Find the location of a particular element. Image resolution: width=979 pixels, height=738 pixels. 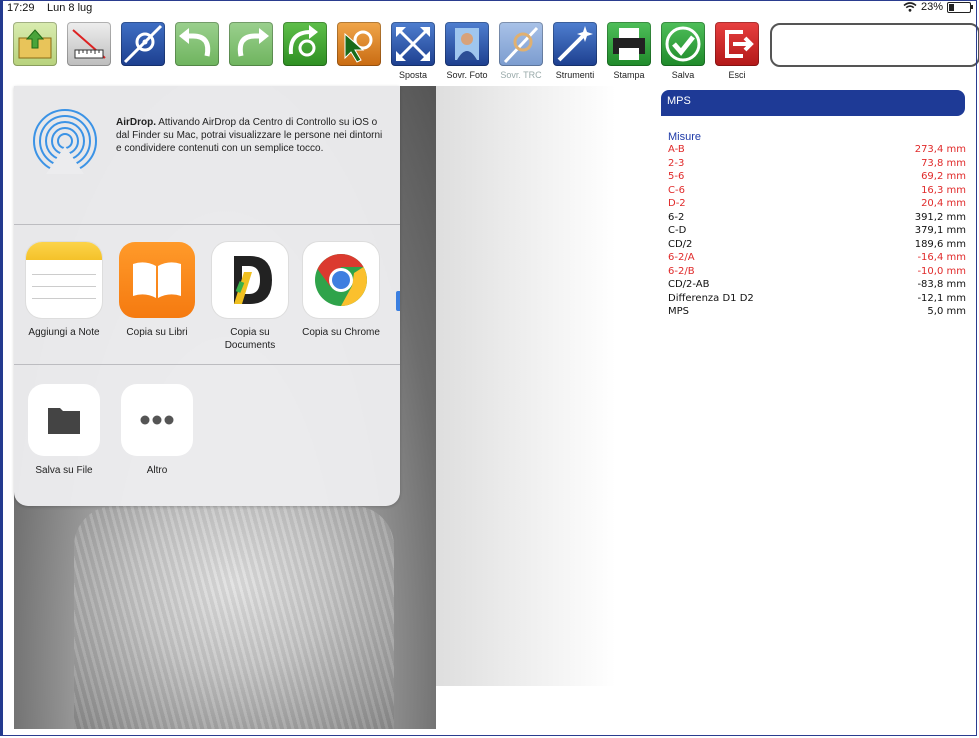

sposta-button: Sposta is located at coordinates (413, 52).